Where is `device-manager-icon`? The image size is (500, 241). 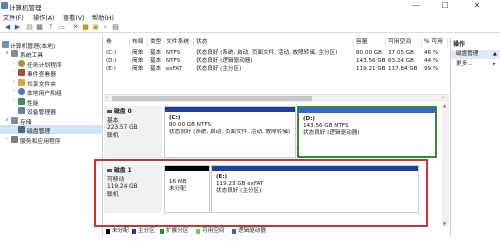 device-manager-icon is located at coordinates (21, 110).